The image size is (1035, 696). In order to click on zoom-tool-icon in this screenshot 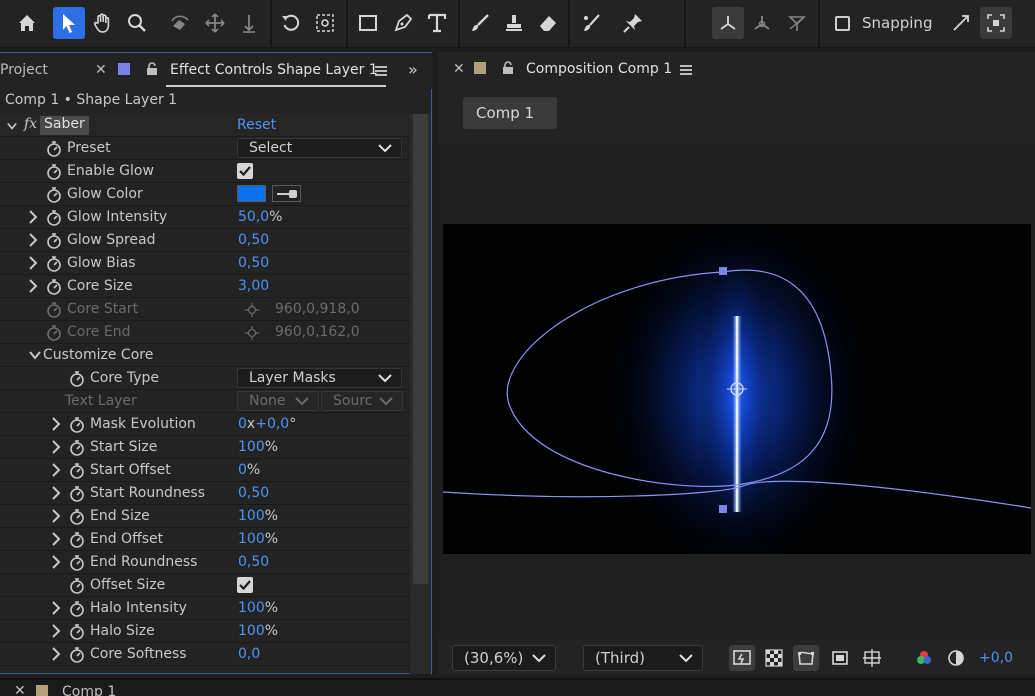, I will do `click(137, 23)`.